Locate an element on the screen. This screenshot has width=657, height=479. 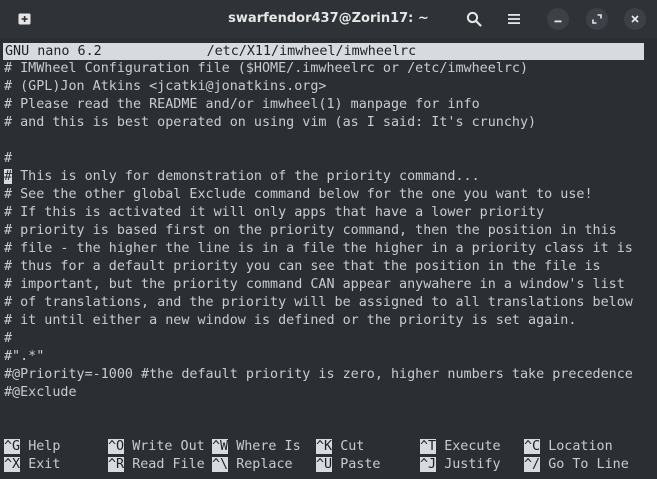
close-icon is located at coordinates (635, 19).